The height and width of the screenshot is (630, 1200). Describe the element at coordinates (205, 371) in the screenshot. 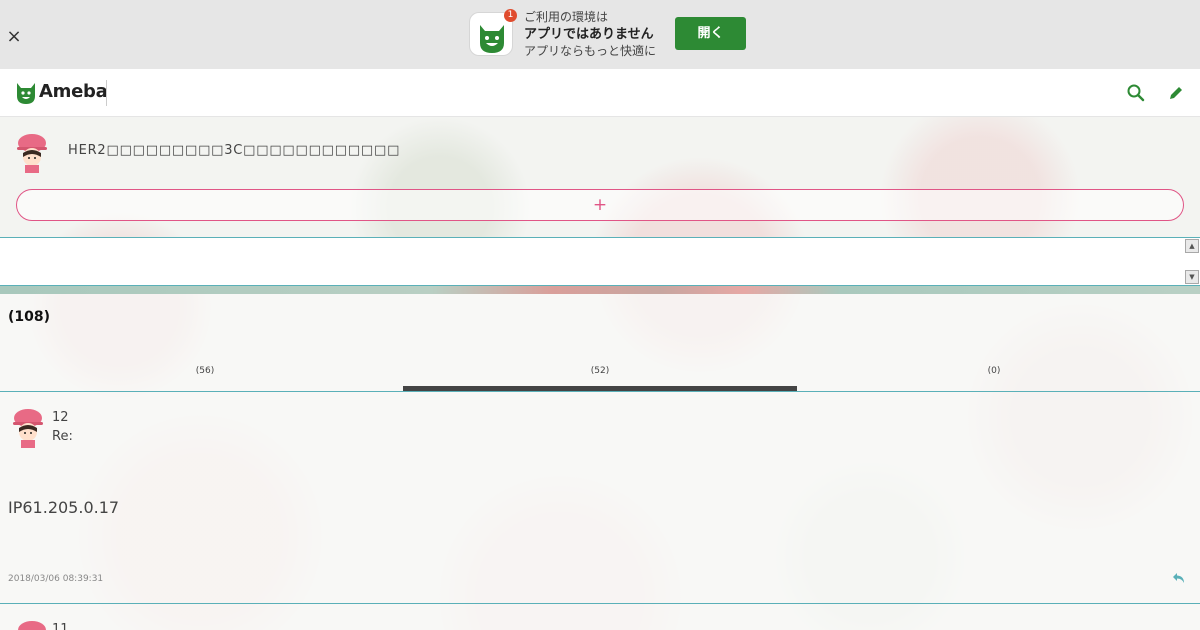

I see `tab-comments-1: (56)` at that location.